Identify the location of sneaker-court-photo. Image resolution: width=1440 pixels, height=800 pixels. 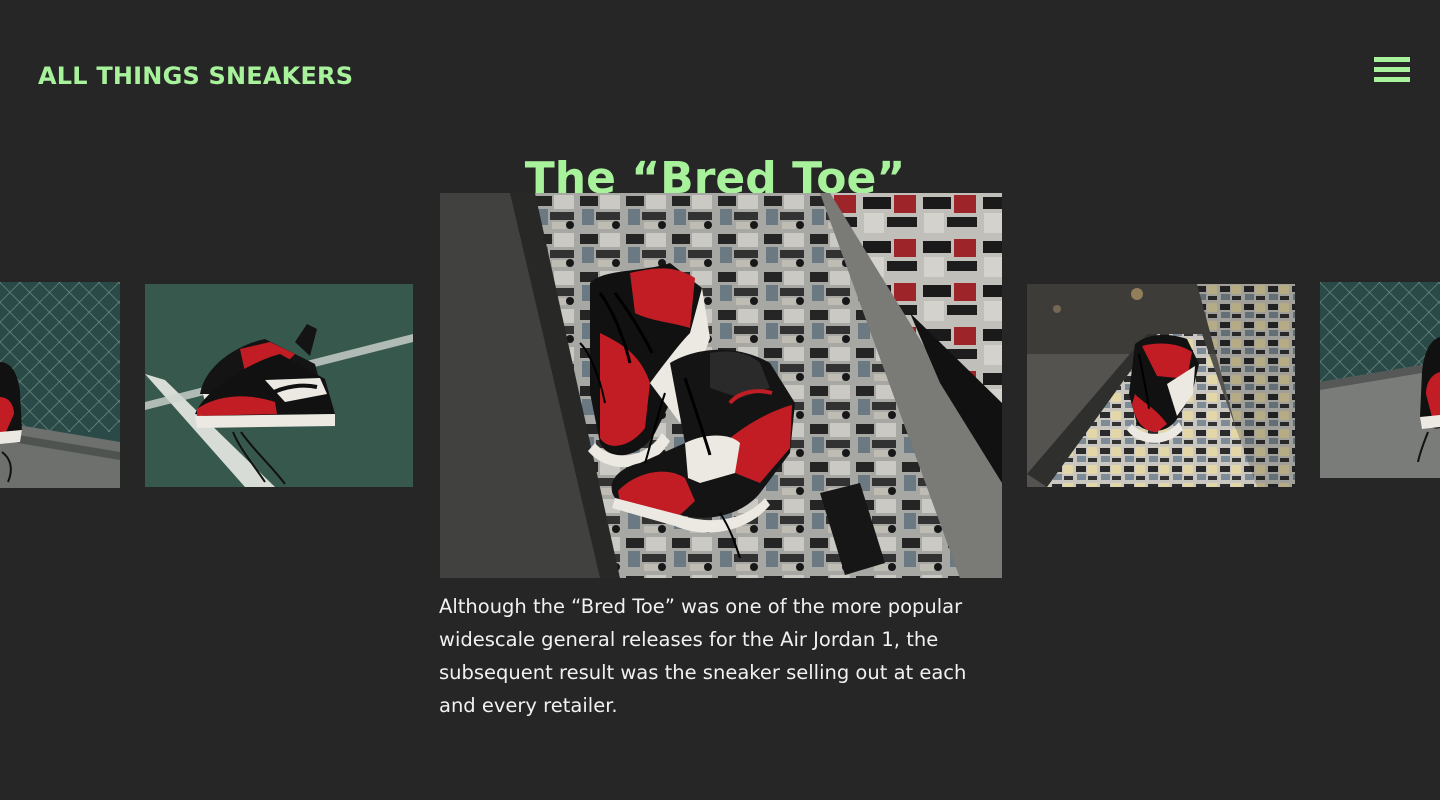
(279, 385).